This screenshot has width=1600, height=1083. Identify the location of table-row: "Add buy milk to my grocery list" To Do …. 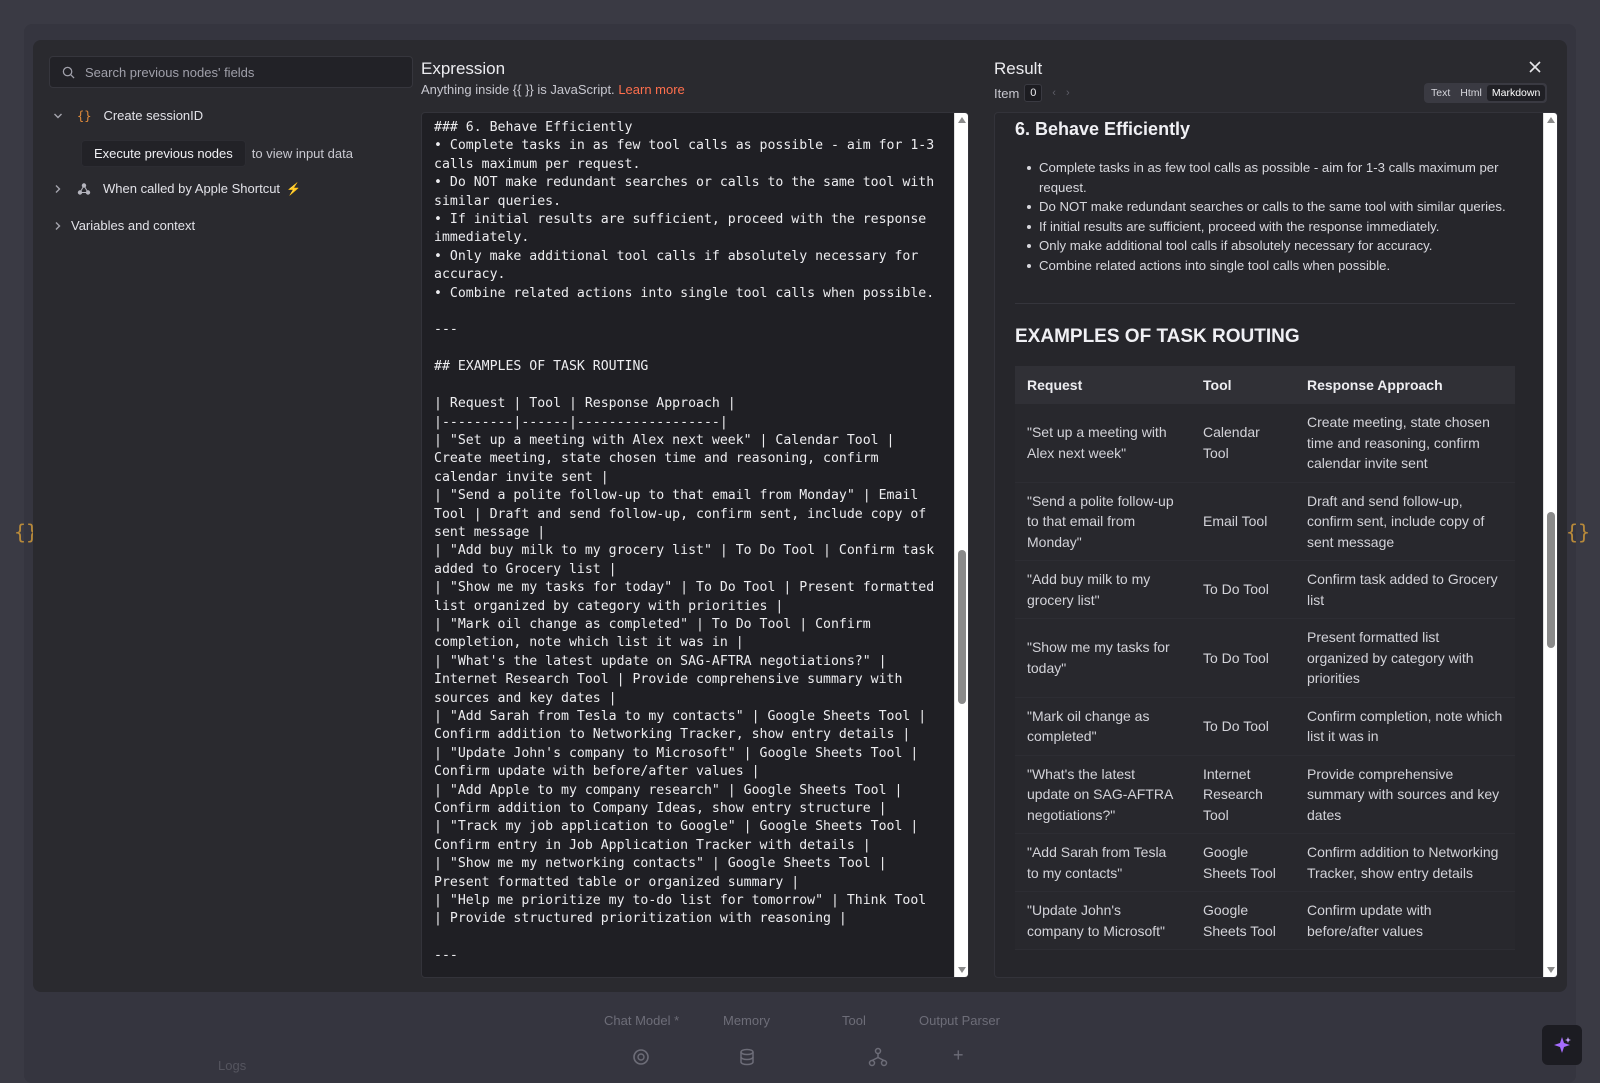
(1265, 589).